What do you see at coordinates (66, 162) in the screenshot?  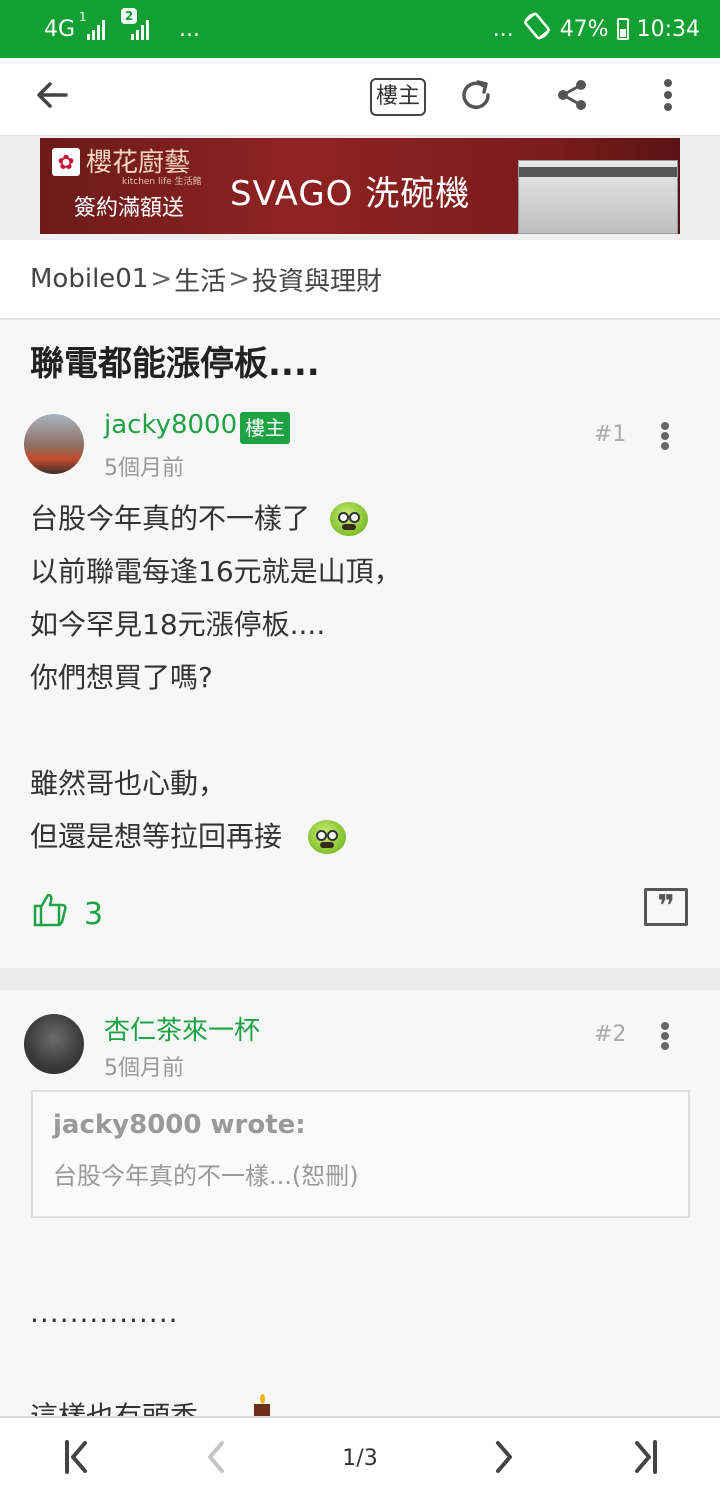 I see `sakura-logo-icon: ✿` at bounding box center [66, 162].